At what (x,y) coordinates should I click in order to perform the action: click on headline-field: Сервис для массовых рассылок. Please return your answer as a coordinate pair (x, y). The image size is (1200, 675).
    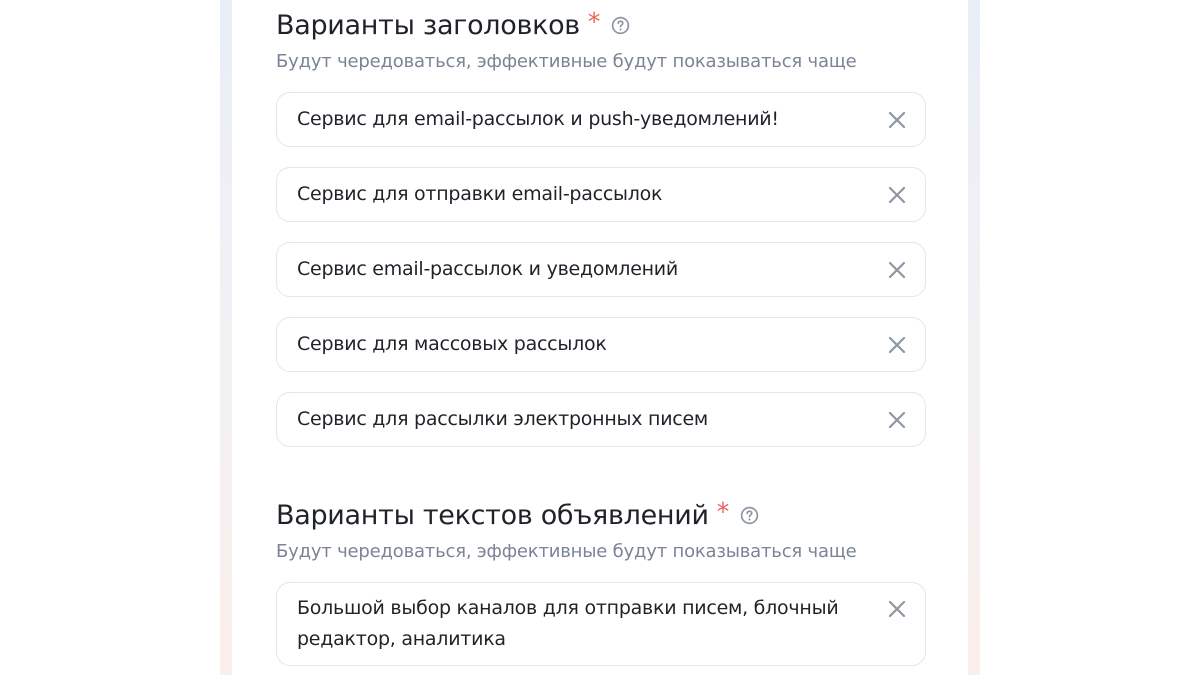
    Looking at the image, I should click on (601, 344).